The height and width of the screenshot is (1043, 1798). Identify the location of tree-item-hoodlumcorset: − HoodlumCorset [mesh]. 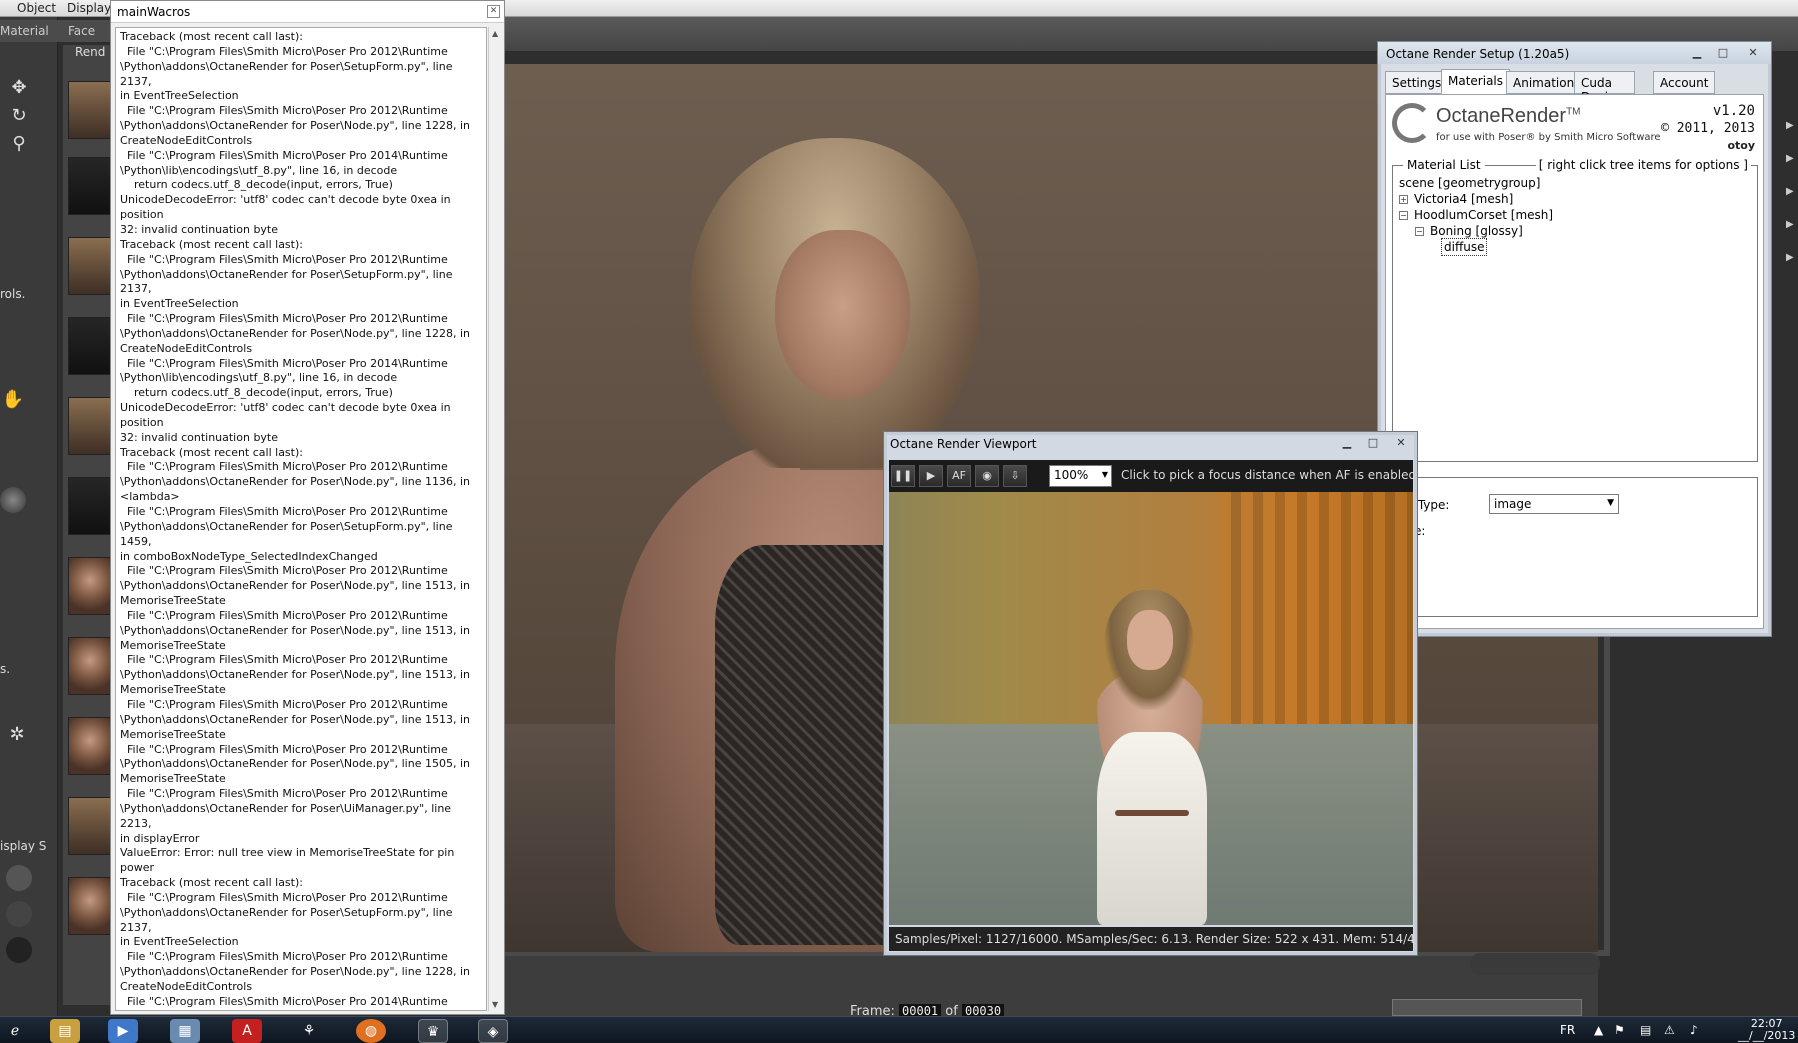
(1476, 215).